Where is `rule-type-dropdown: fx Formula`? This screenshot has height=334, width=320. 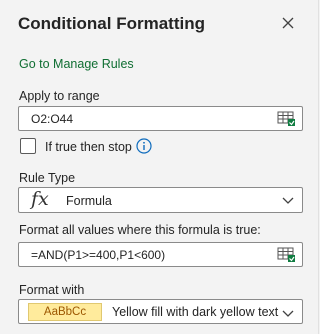 rule-type-dropdown: fx Formula is located at coordinates (160, 200).